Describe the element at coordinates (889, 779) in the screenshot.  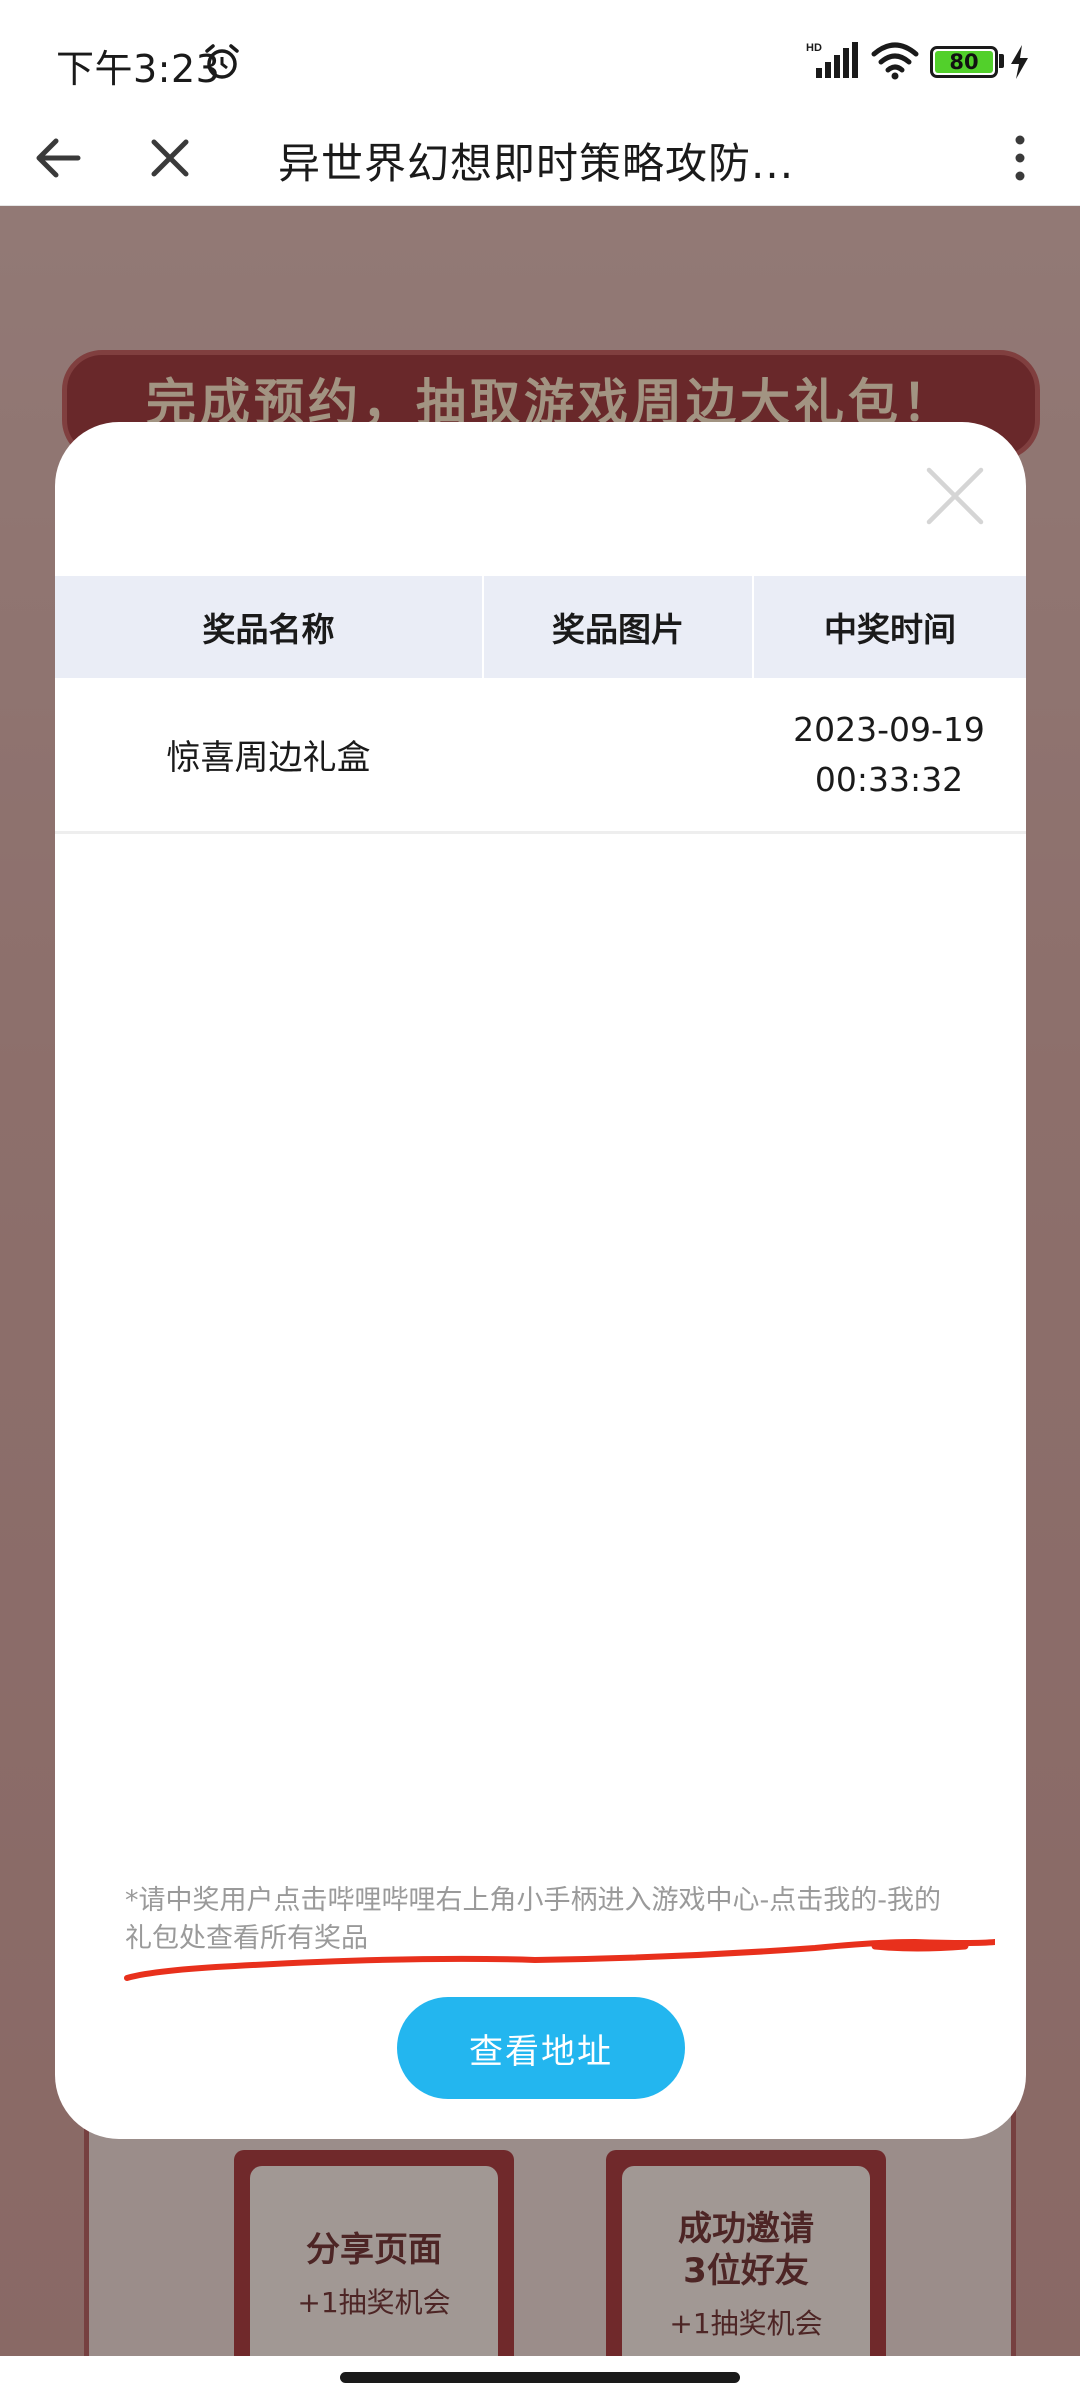
I see `win-clock-time: 00:33:32` at that location.